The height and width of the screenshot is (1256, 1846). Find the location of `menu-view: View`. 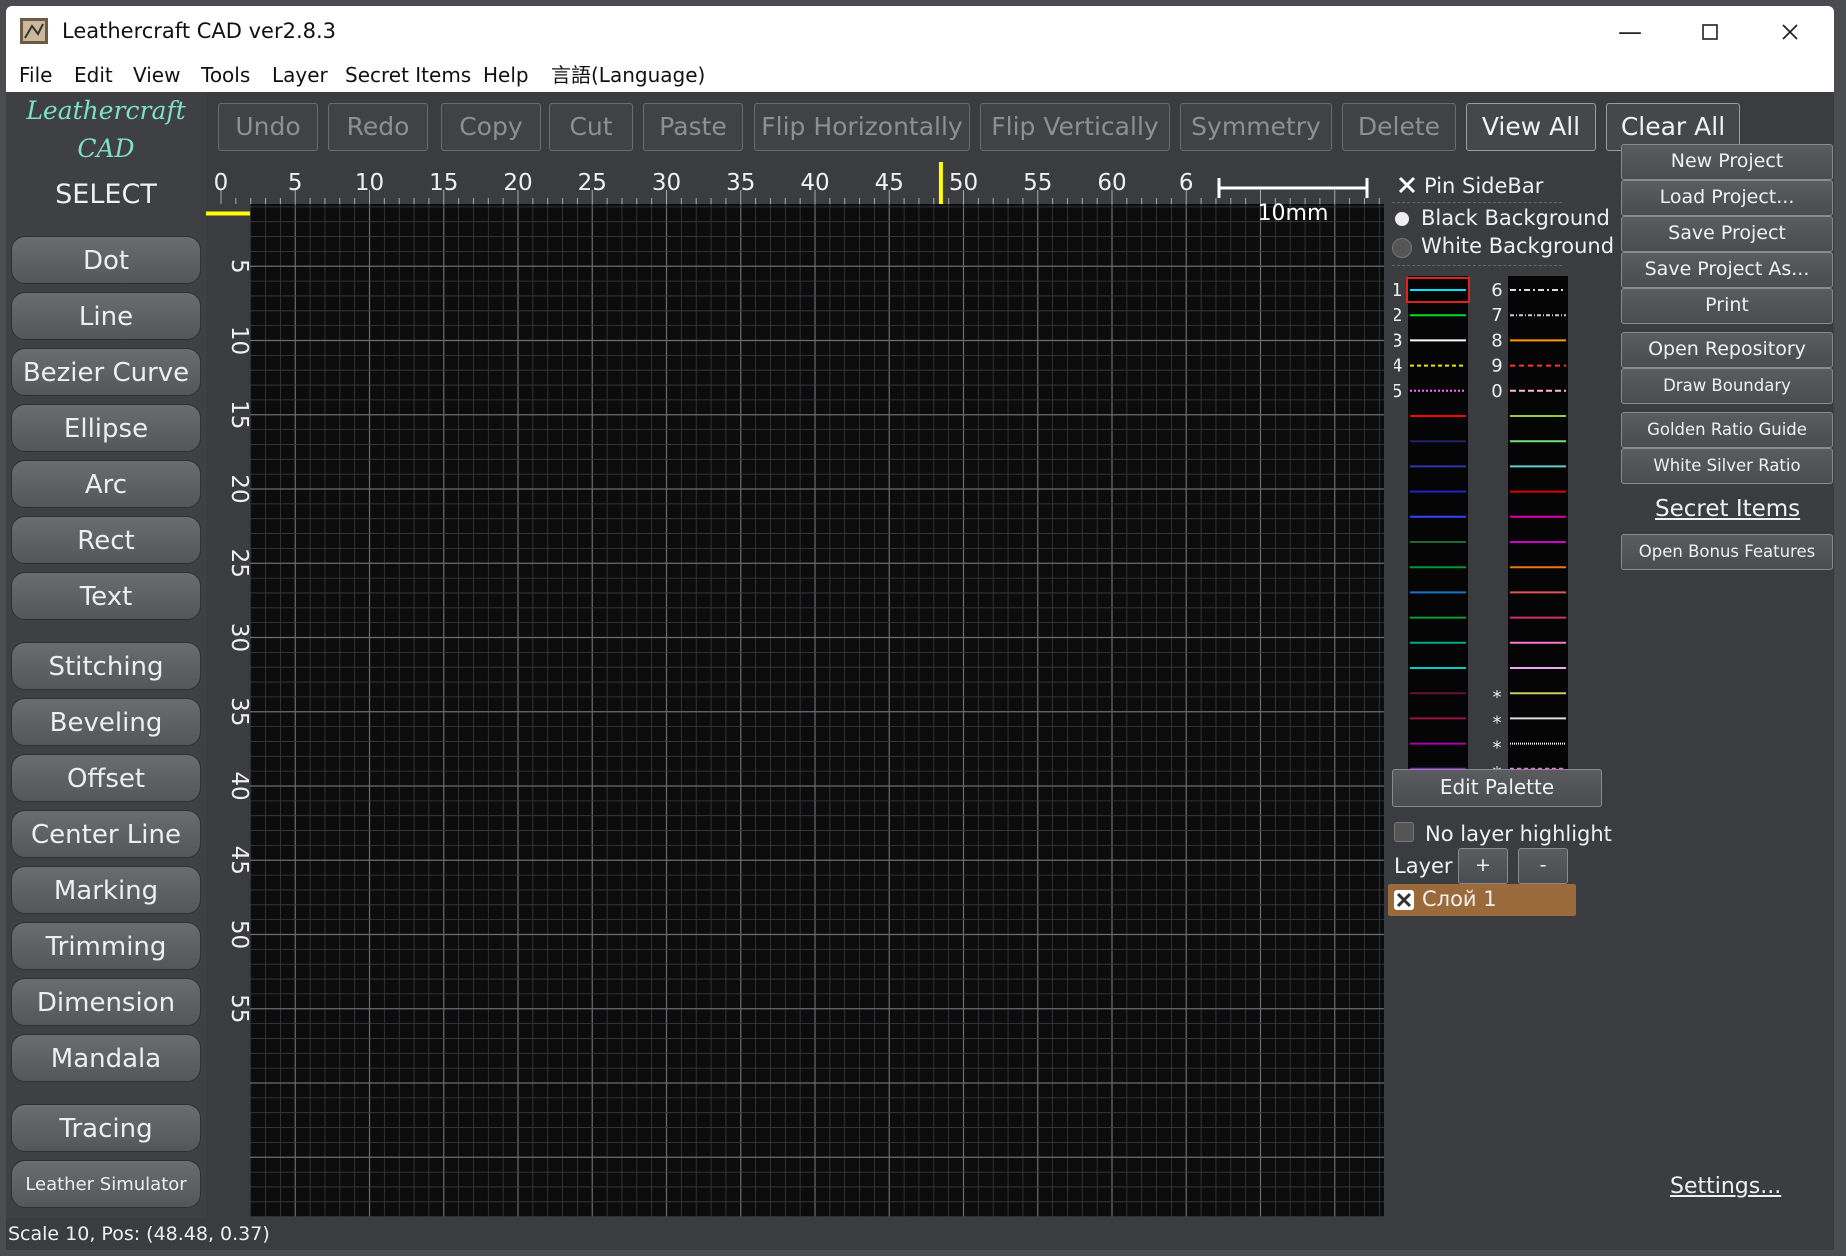

menu-view: View is located at coordinates (156, 75).